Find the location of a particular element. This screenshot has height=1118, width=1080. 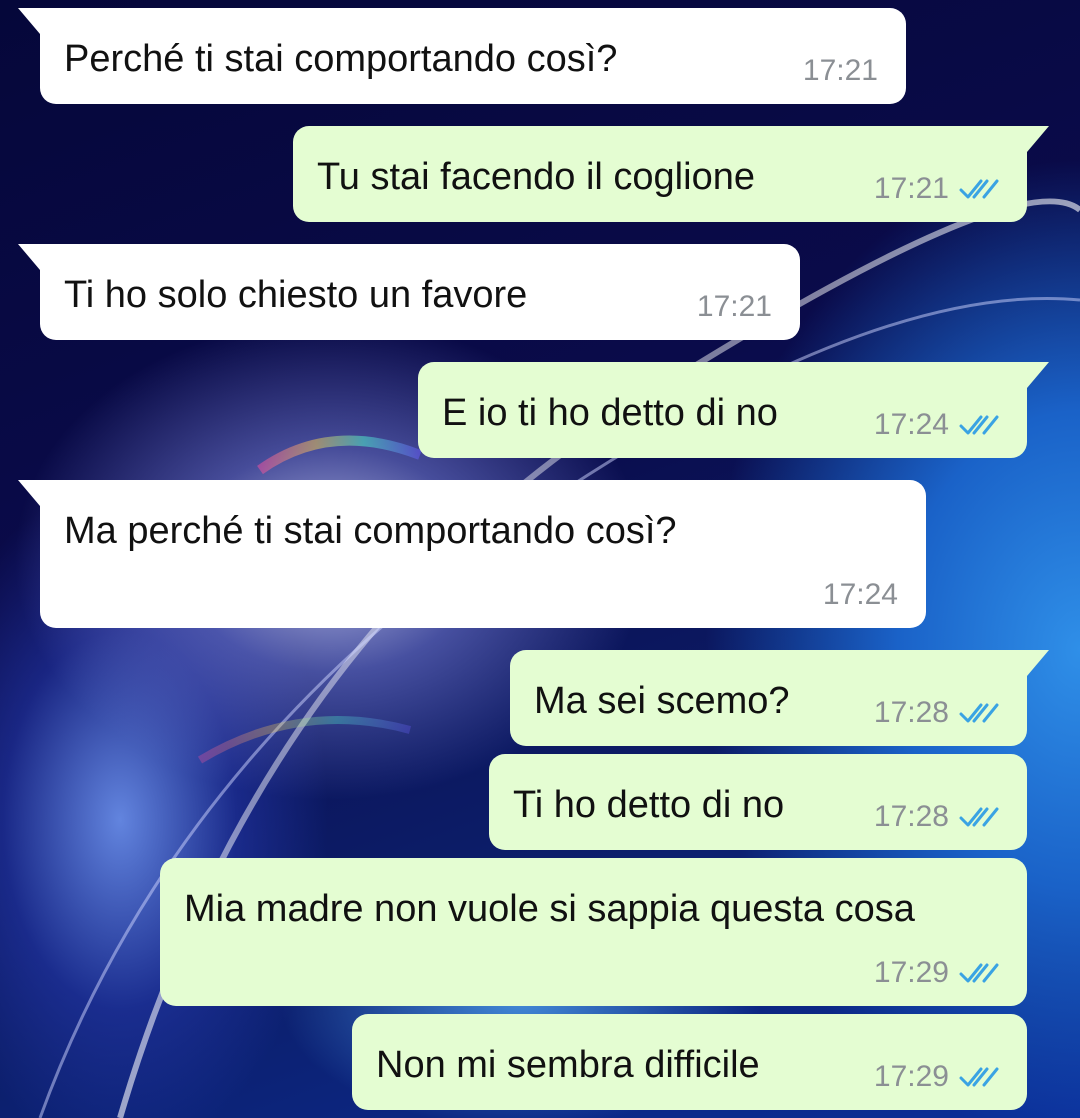

message-bubble-outgoing: Ma sei scemo? 17:28 is located at coordinates (779, 698).